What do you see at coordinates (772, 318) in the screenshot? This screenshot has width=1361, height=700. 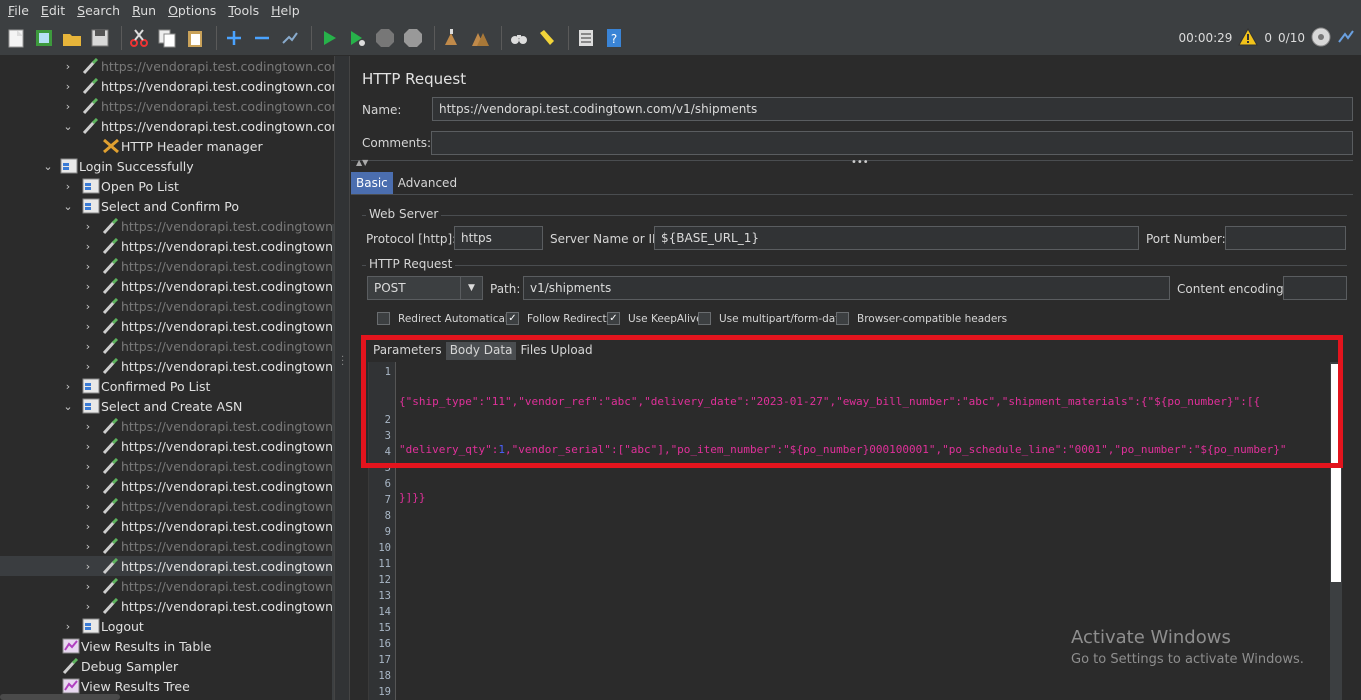 I see `multipart-option: Use multipart/form-data` at bounding box center [772, 318].